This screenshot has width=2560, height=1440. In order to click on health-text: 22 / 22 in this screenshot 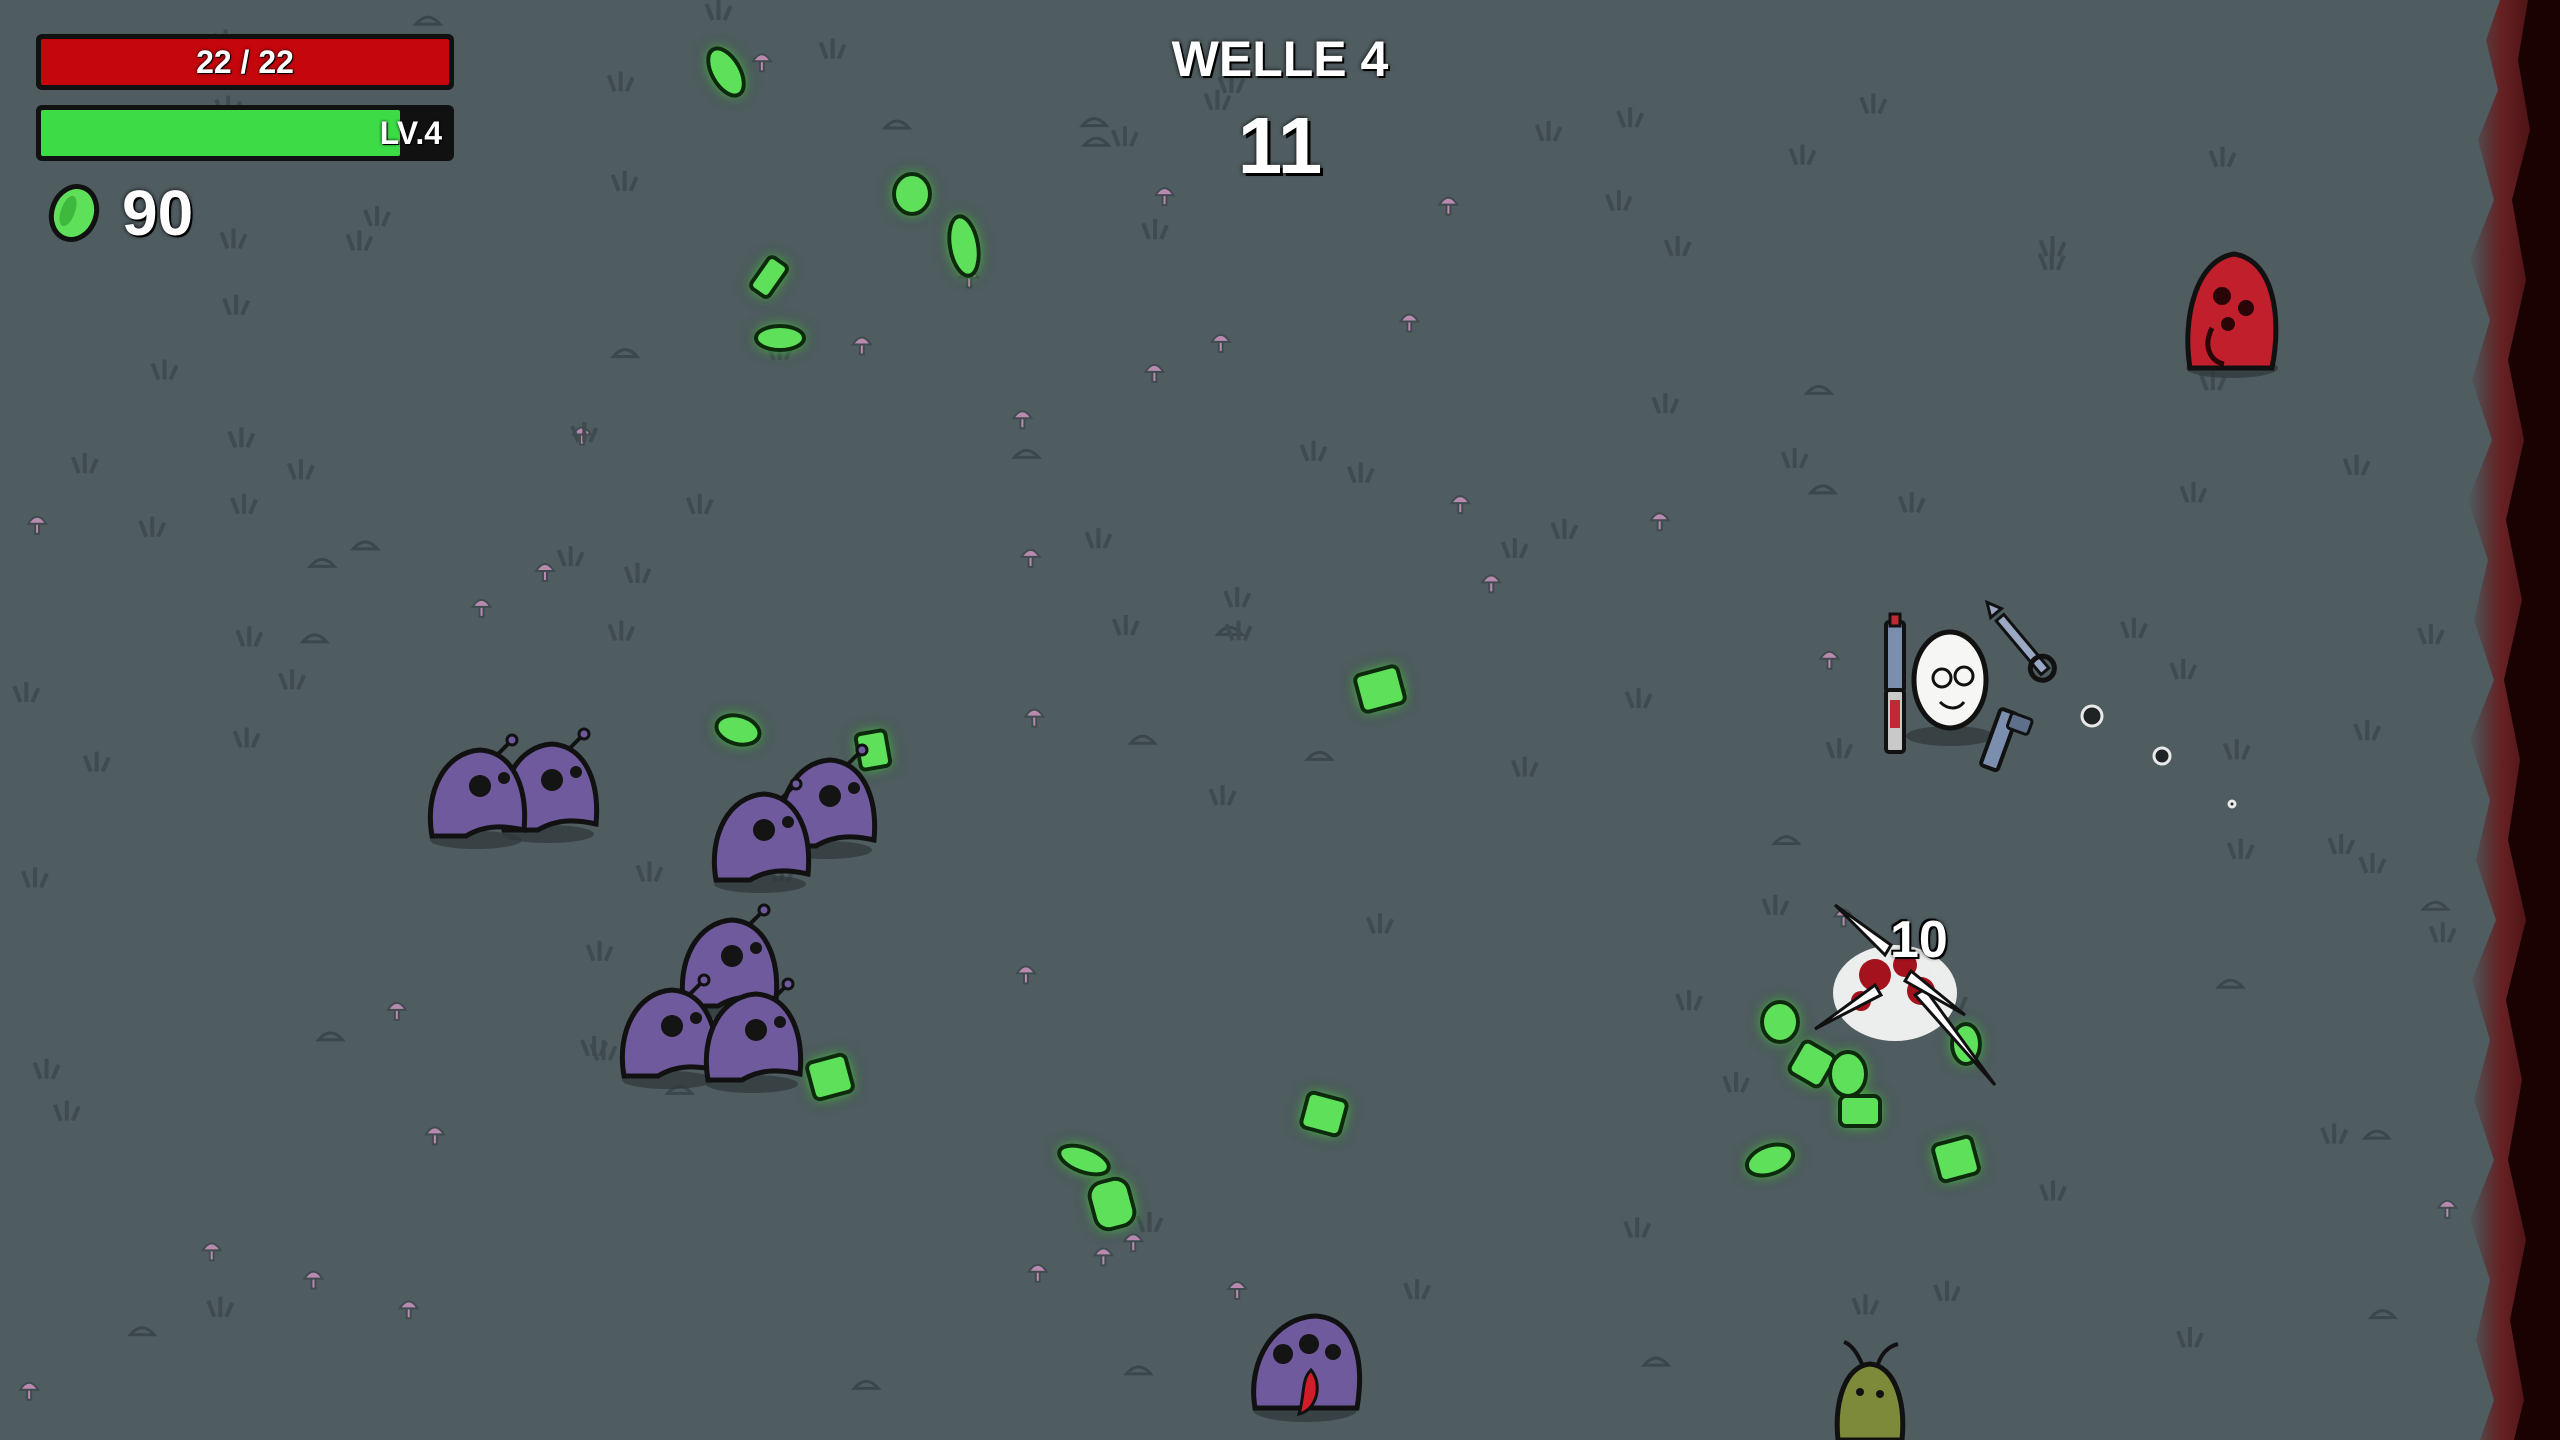, I will do `click(245, 61)`.